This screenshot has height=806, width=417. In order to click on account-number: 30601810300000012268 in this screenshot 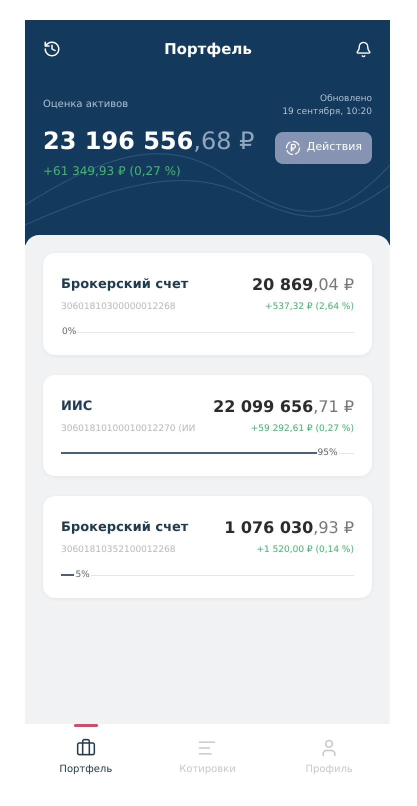, I will do `click(118, 307)`.